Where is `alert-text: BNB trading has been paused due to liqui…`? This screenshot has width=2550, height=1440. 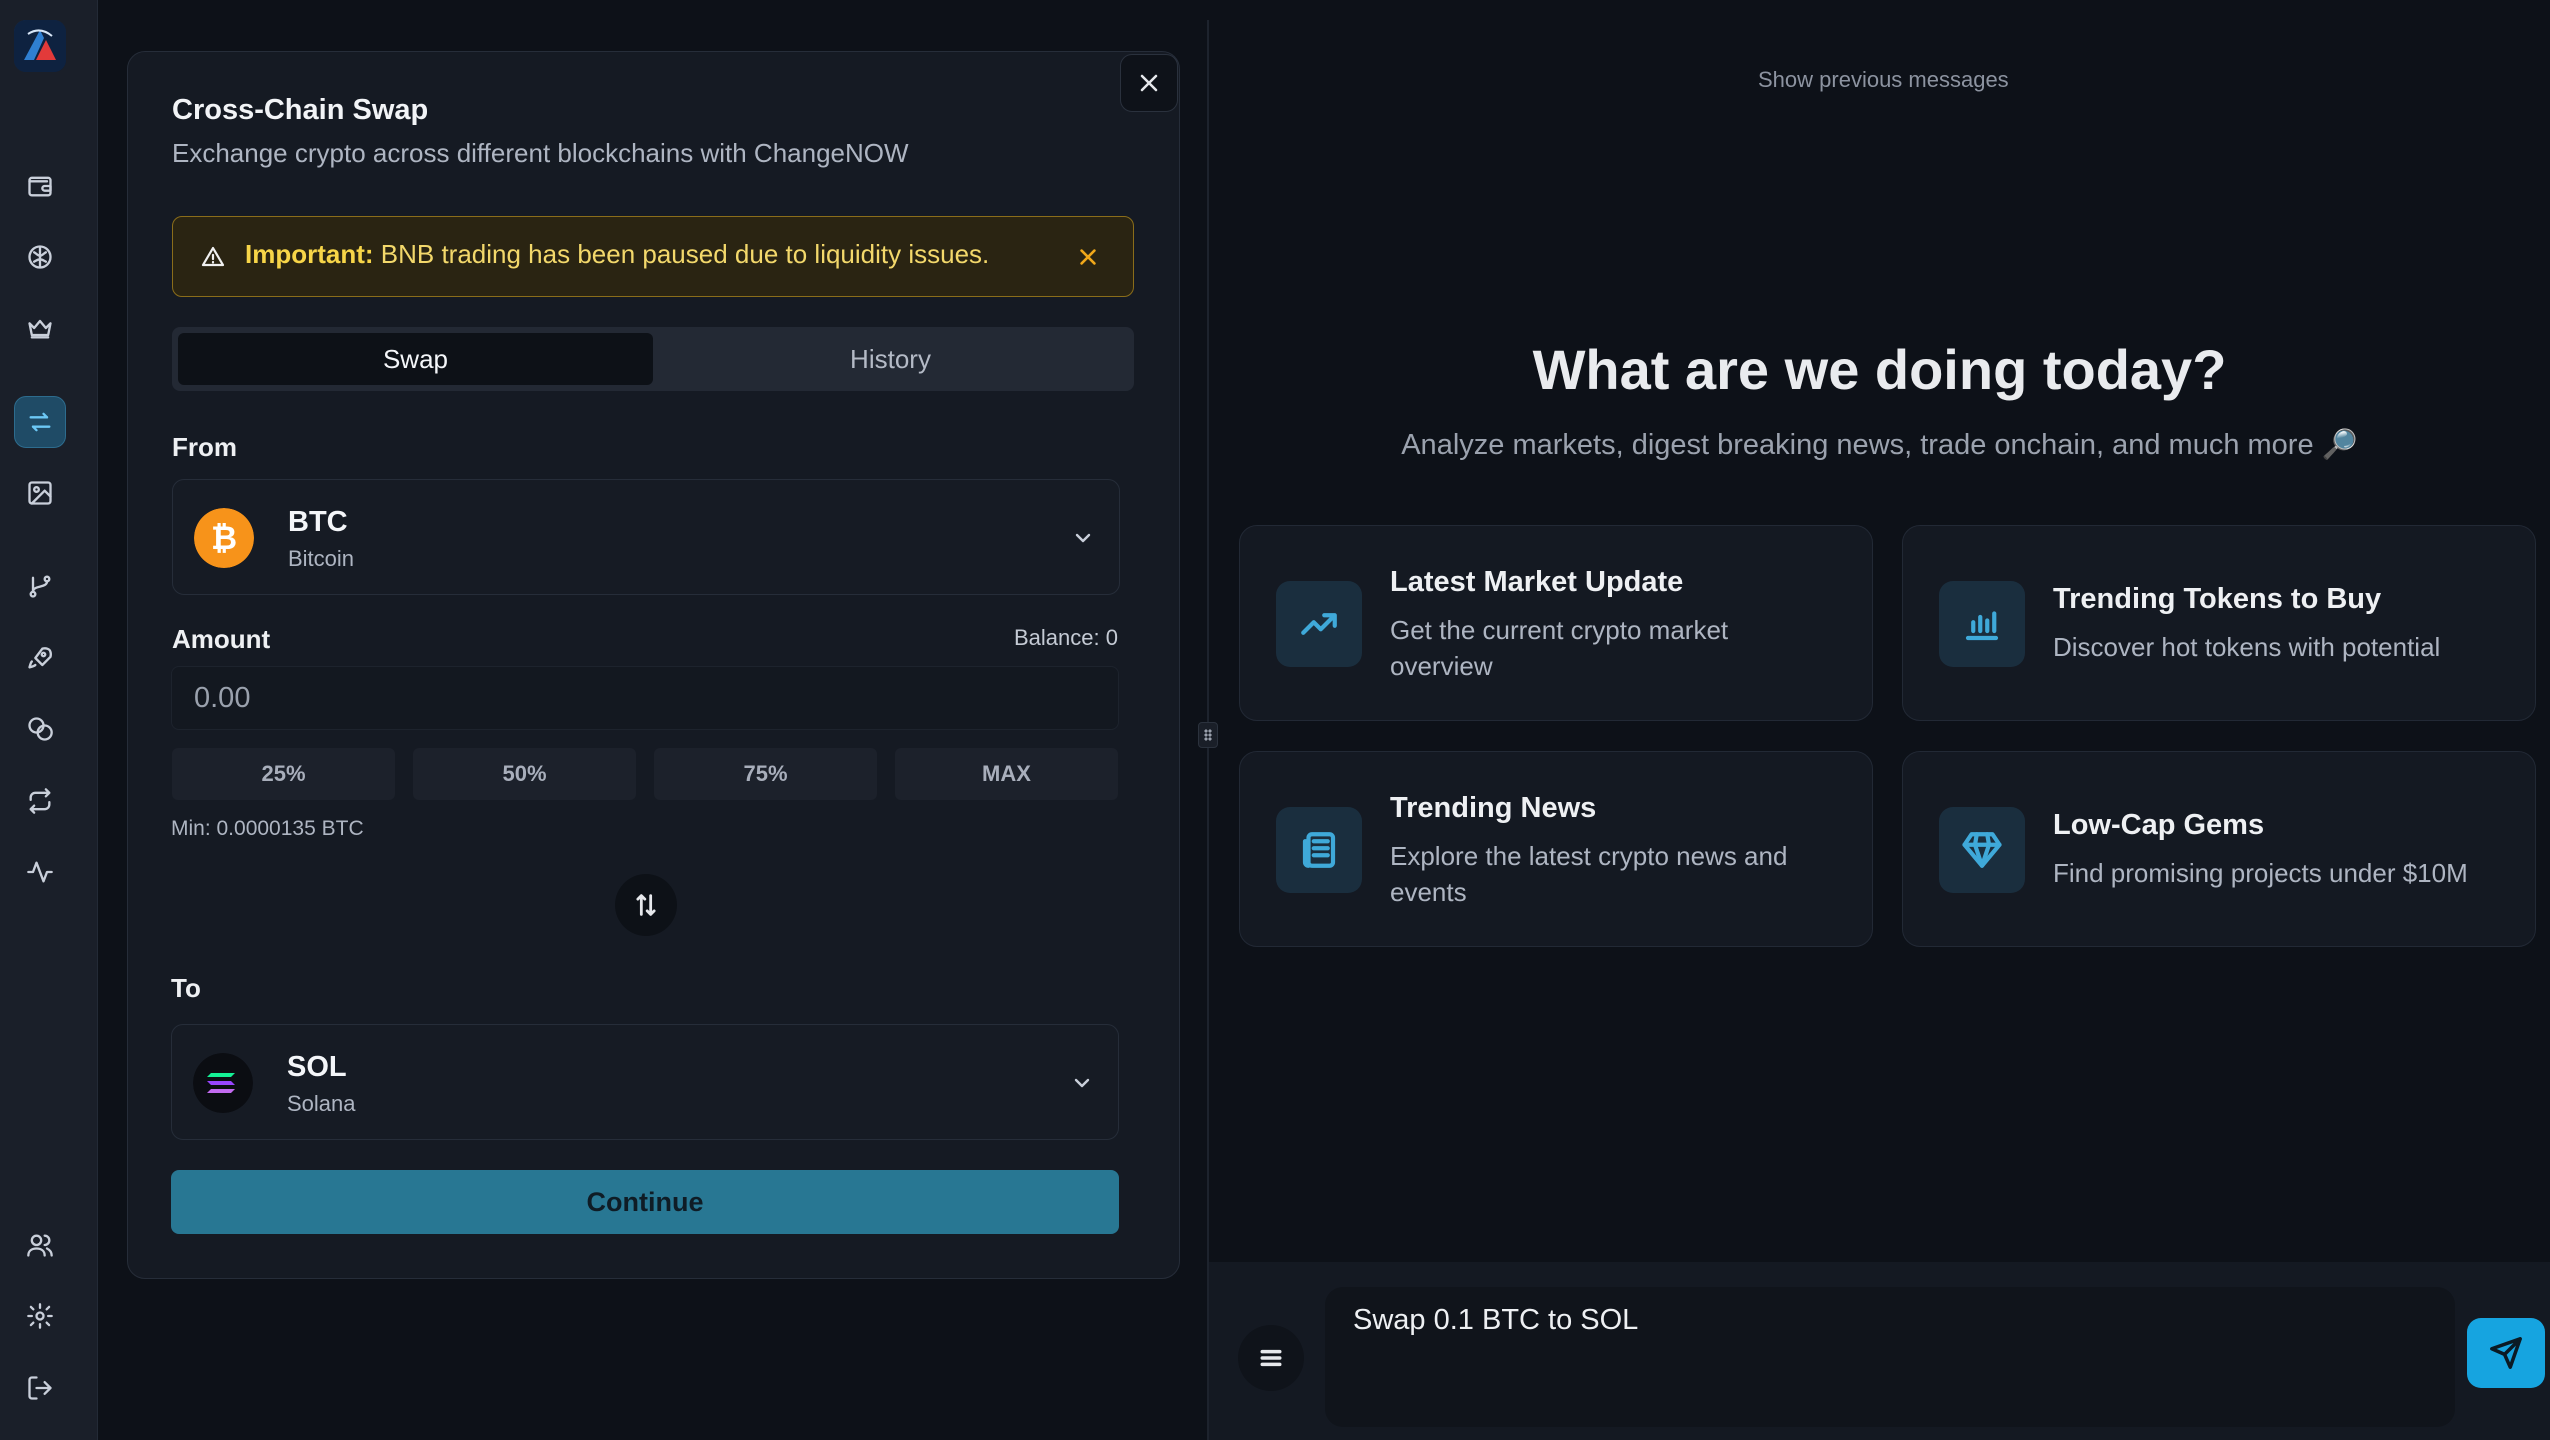 alert-text: BNB trading has been paused due to liqui… is located at coordinates (681, 254).